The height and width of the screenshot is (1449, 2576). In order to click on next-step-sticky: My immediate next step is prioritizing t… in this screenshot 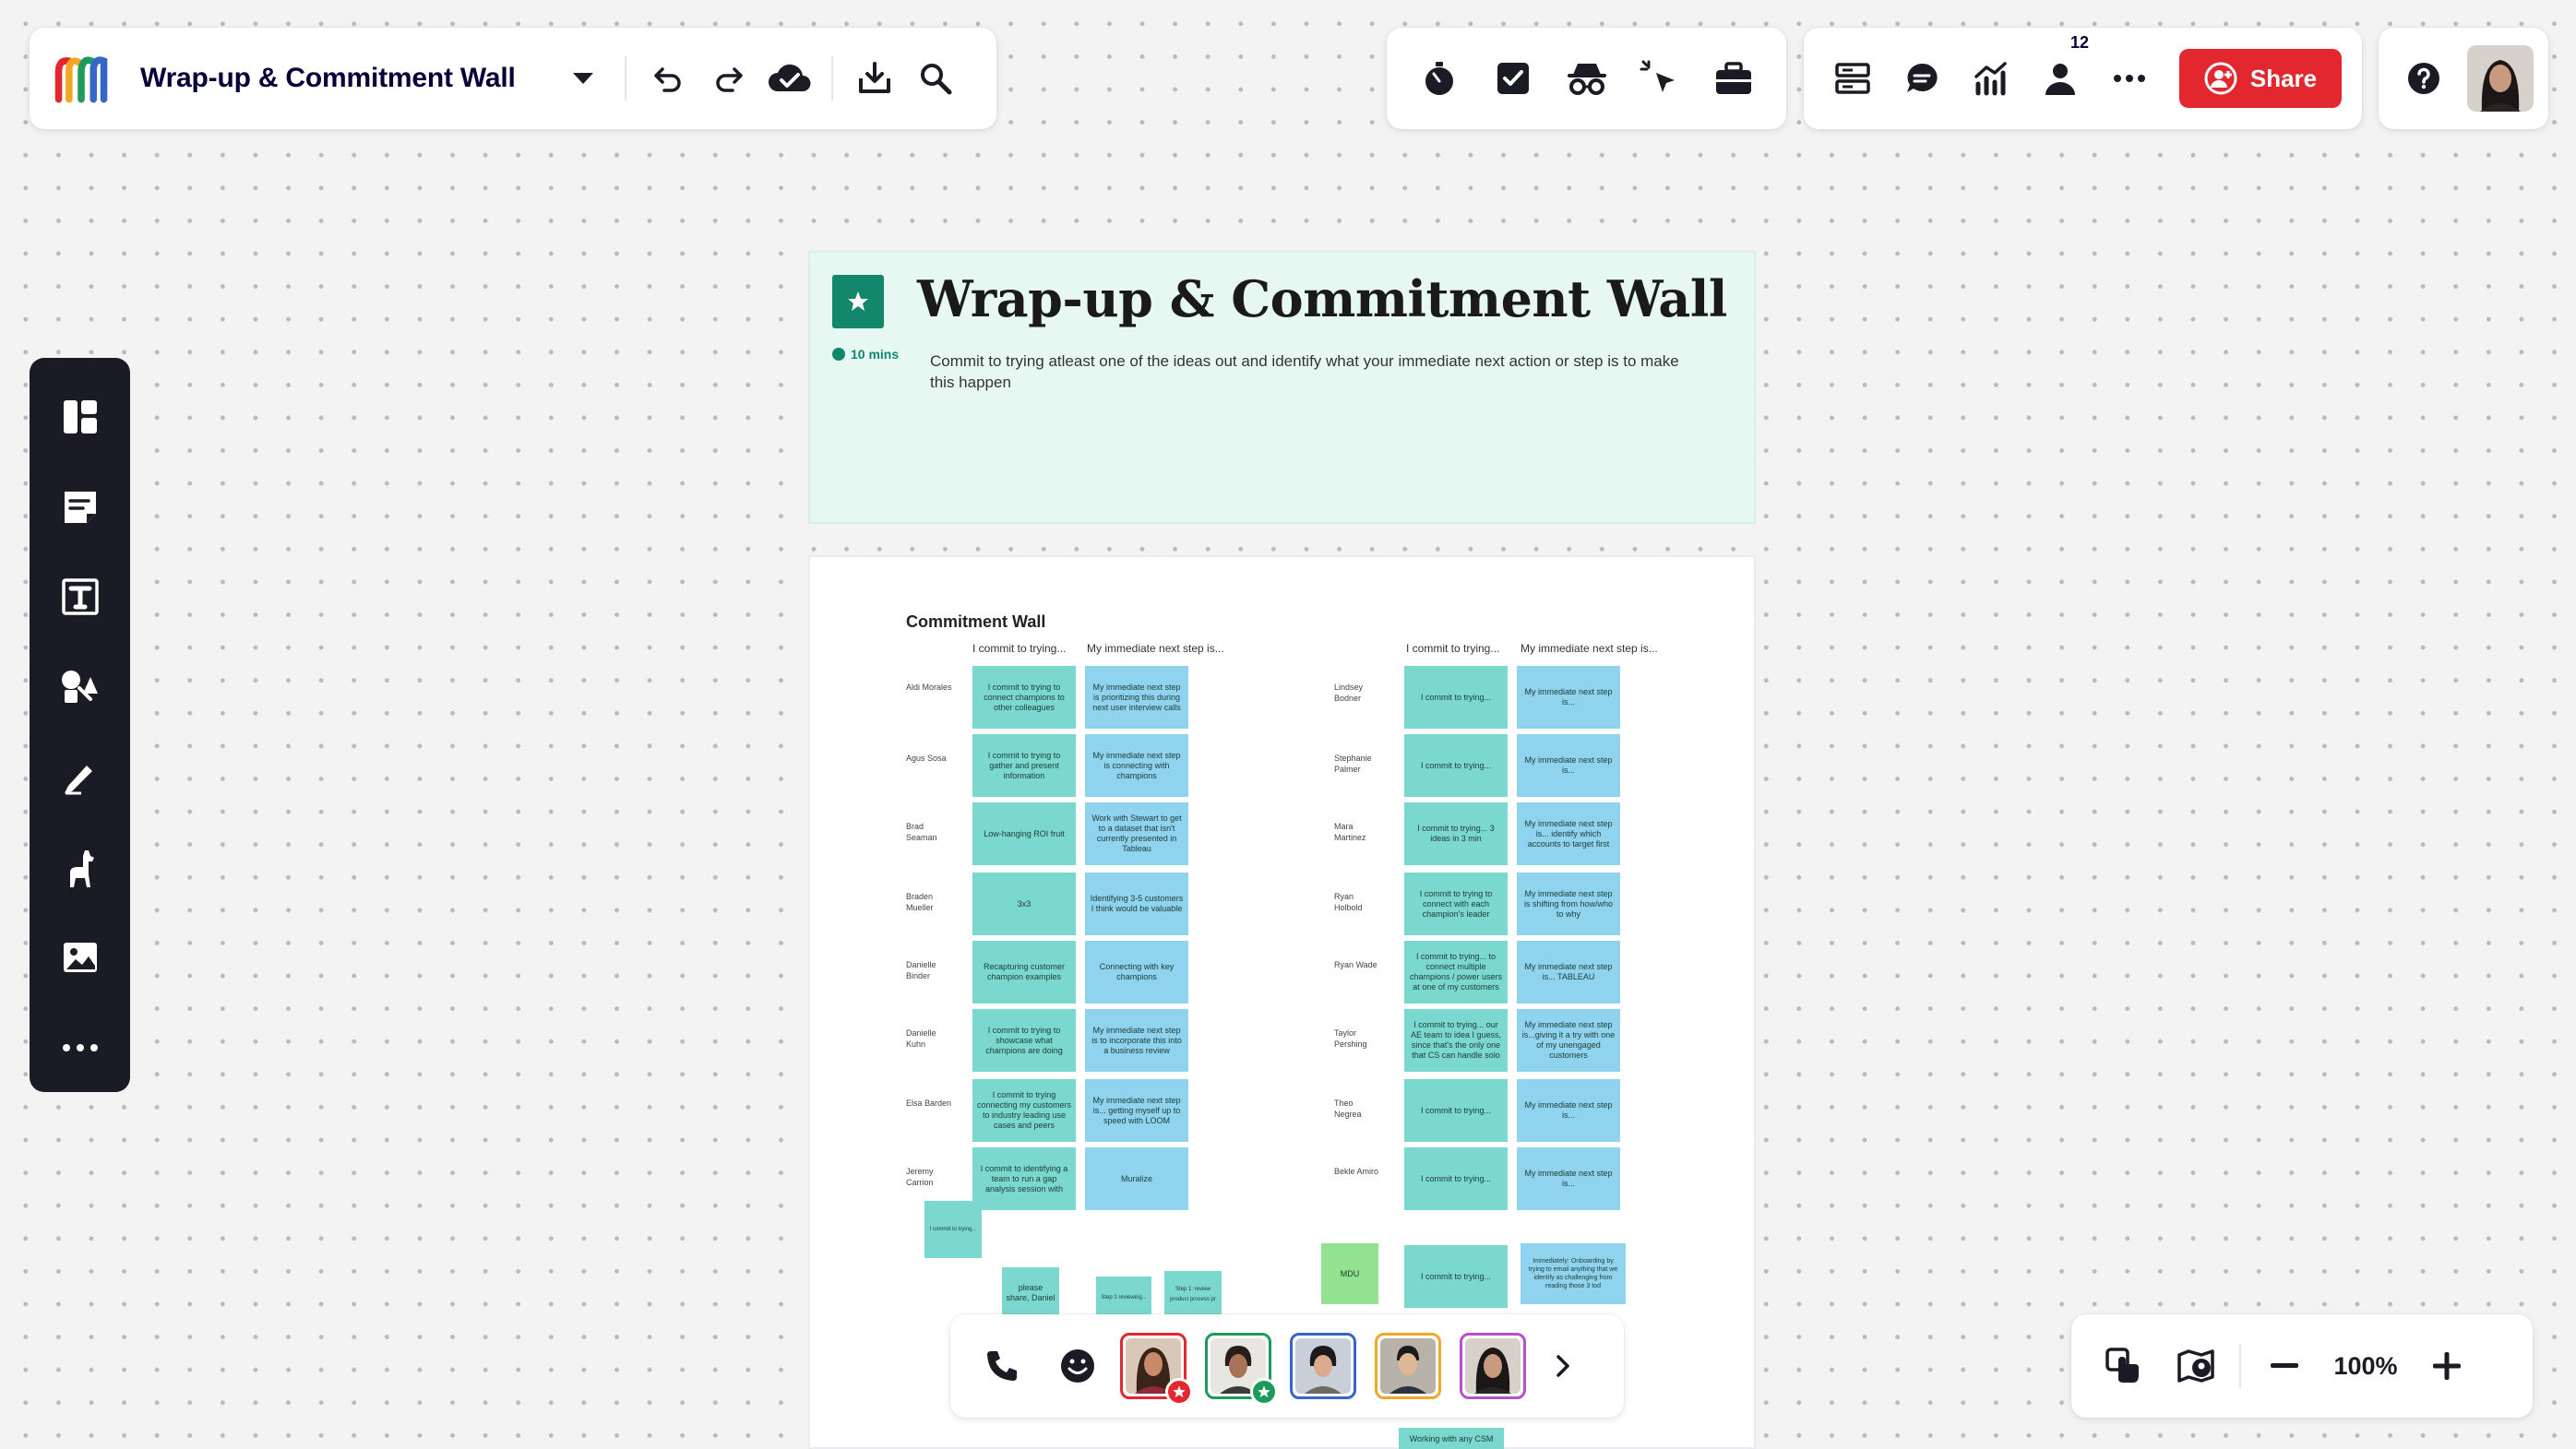, I will do `click(1136, 697)`.